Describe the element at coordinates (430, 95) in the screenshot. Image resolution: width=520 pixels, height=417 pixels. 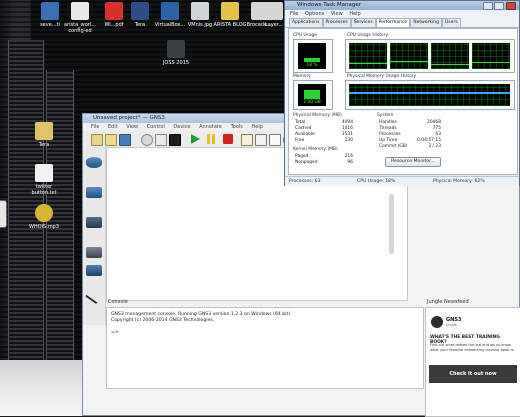
I see `memory-history-group` at that location.